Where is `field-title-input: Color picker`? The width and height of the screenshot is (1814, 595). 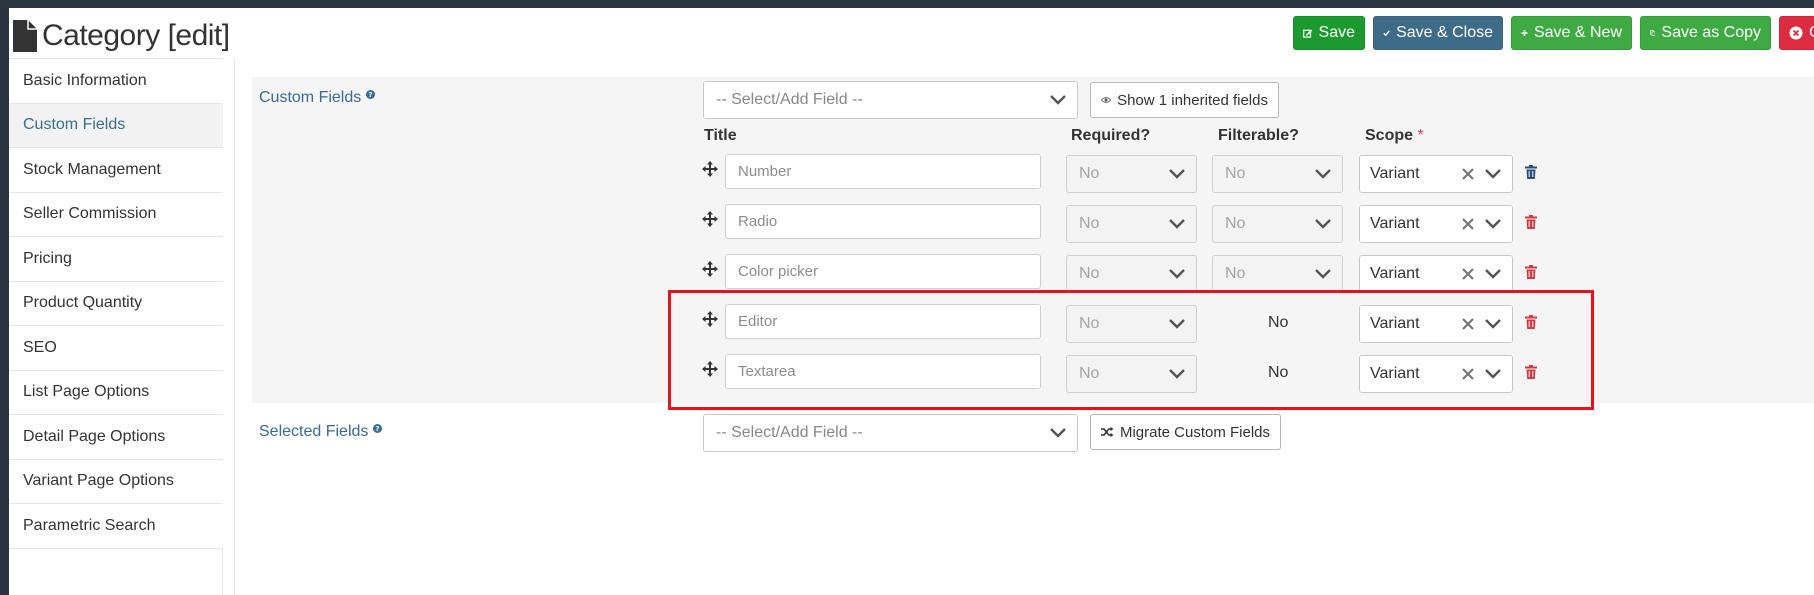
field-title-input: Color picker is located at coordinates (883, 271).